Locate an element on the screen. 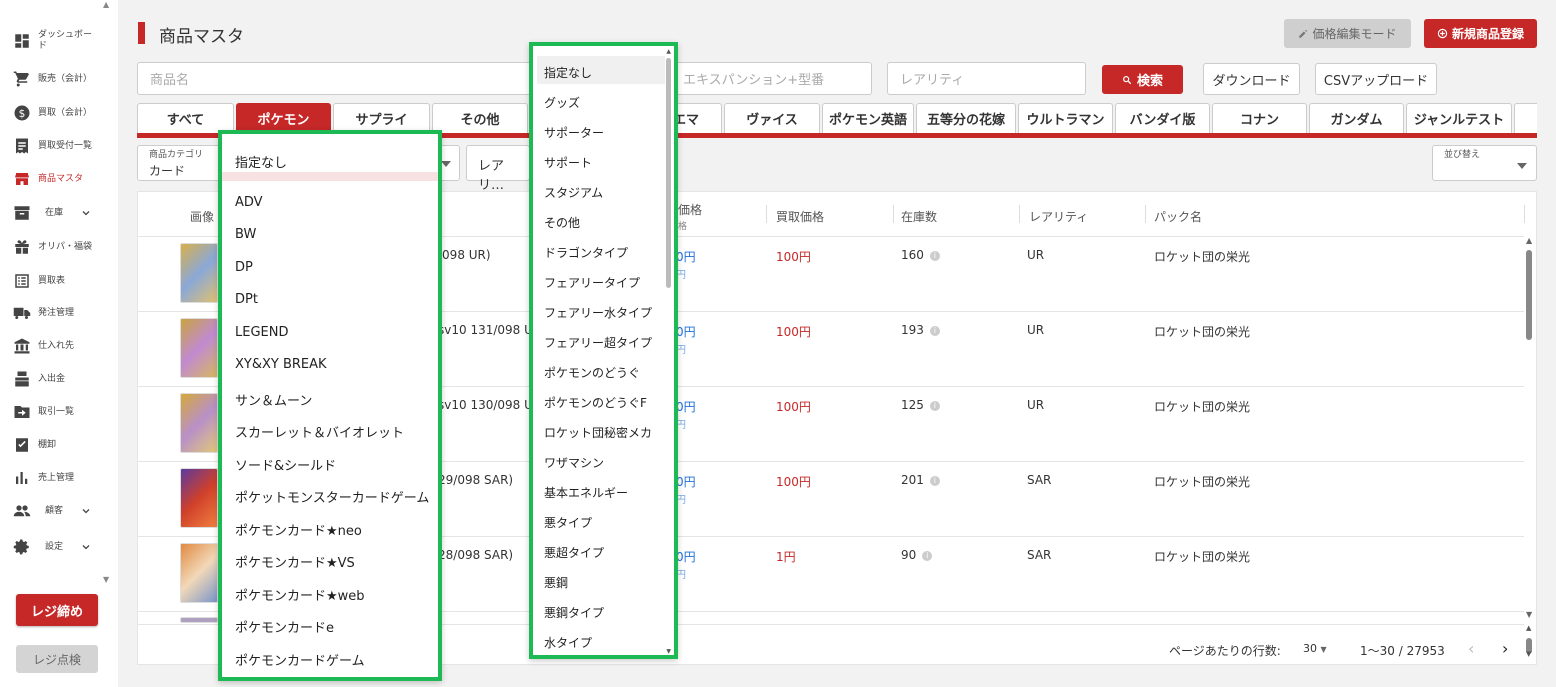 Image resolution: width=1556 pixels, height=687 pixels. type-option: サポート is located at coordinates (568, 162).